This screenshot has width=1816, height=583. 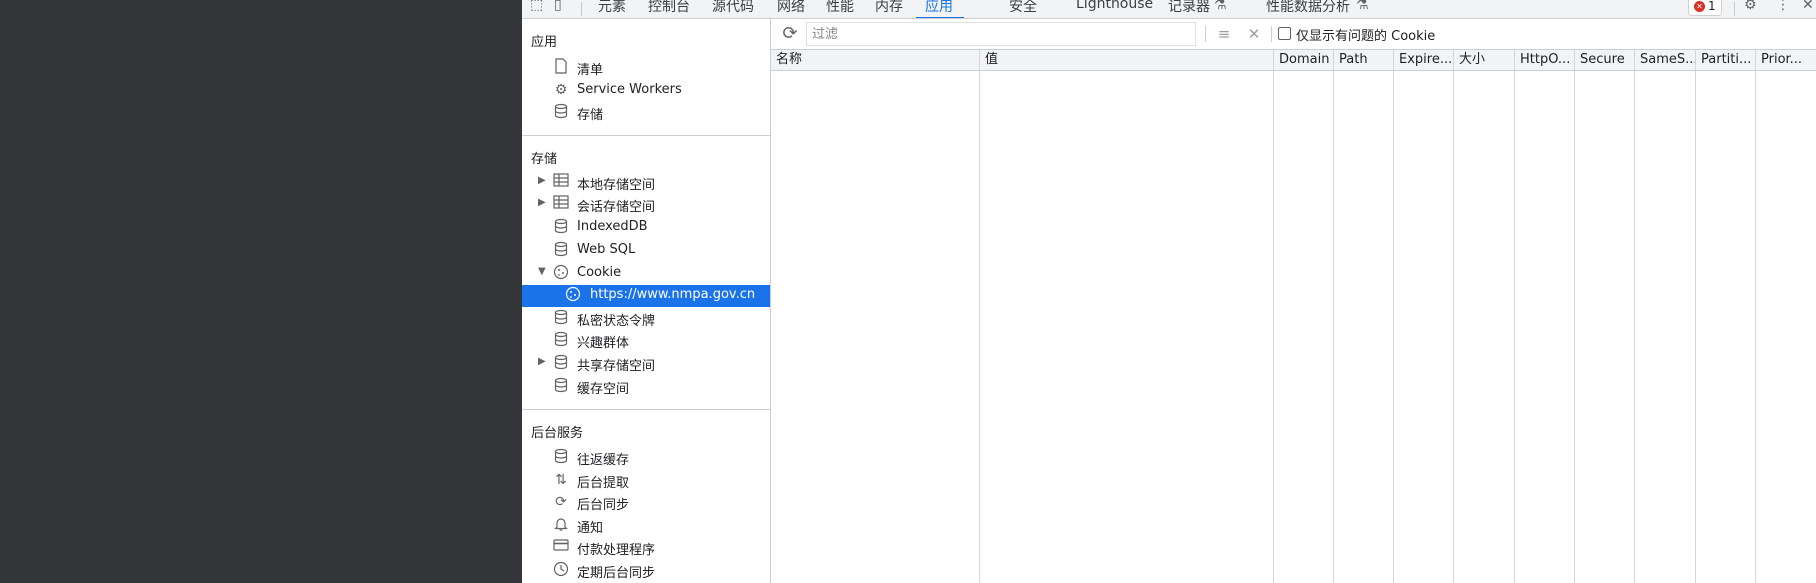 What do you see at coordinates (646, 481) in the screenshot?
I see `sidebar-item-background-fetch: ⇅ 后台提取` at bounding box center [646, 481].